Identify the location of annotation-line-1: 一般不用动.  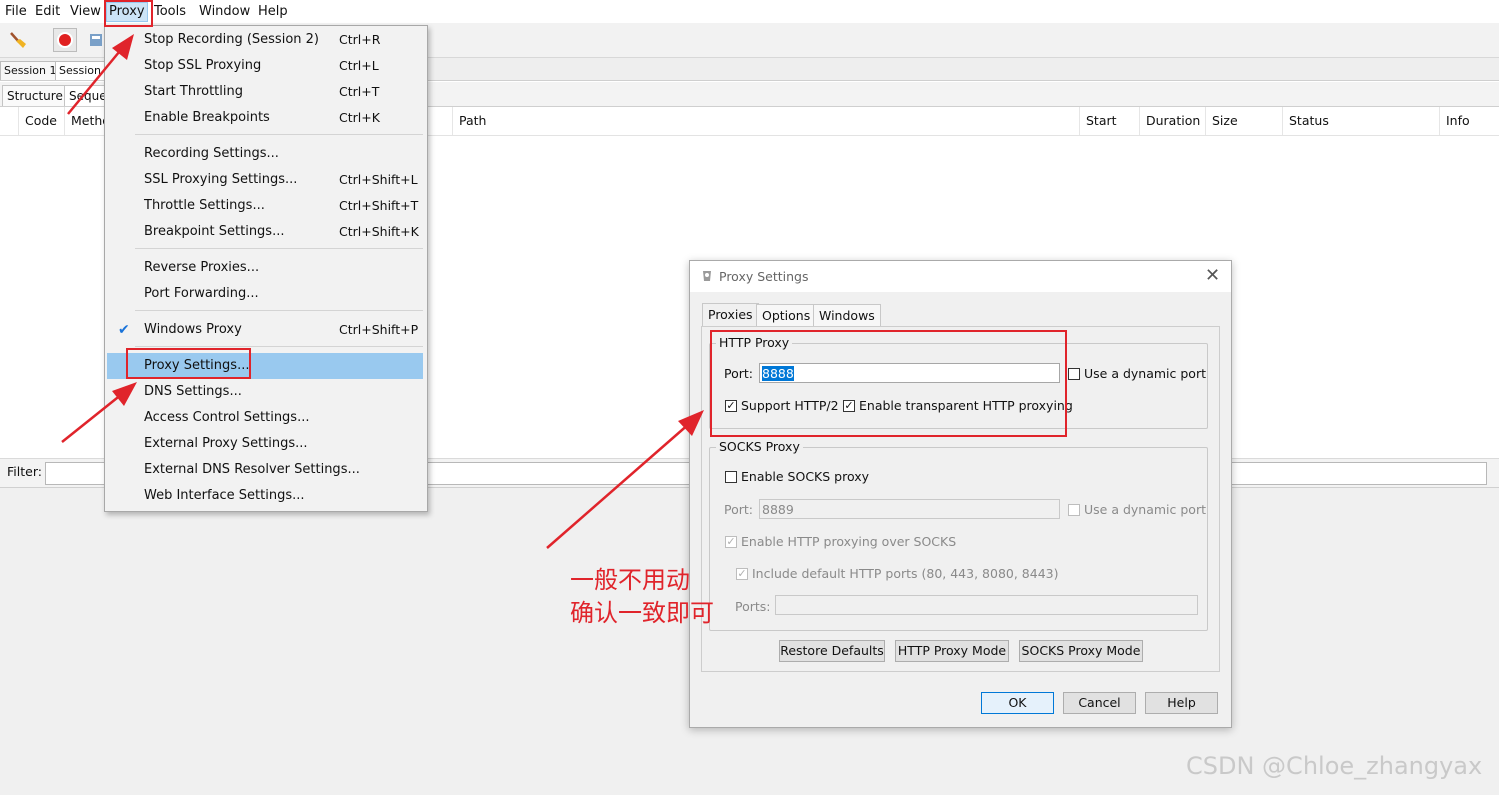
(630, 580).